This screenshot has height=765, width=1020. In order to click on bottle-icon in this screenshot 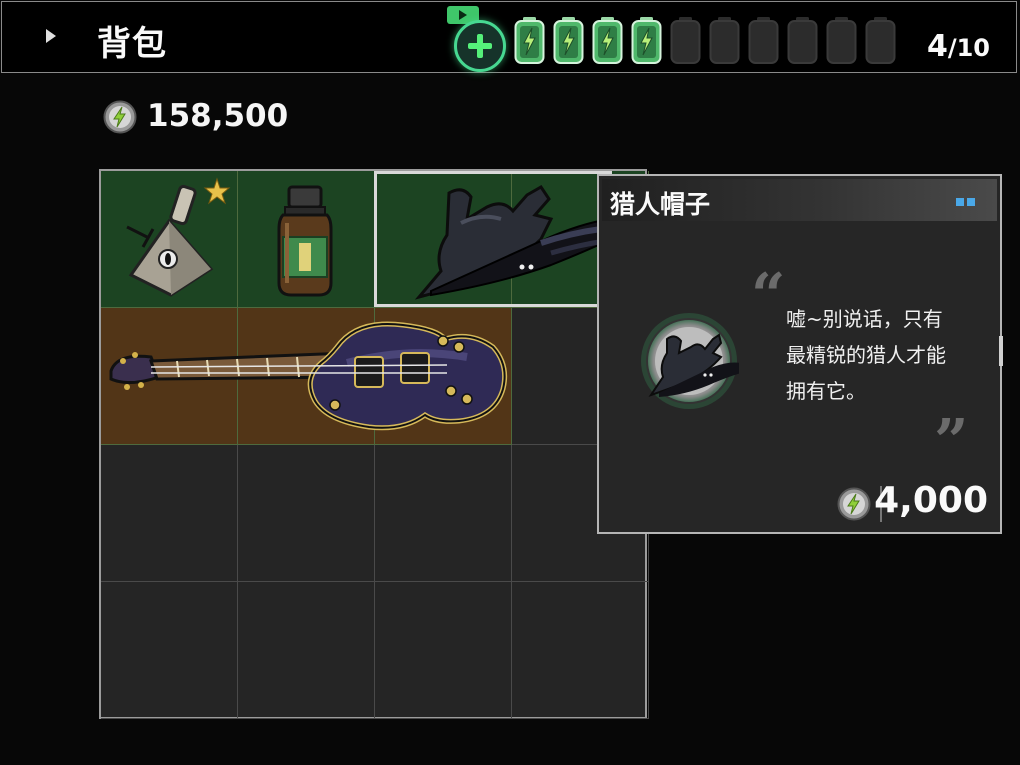, I will do `click(305, 241)`.